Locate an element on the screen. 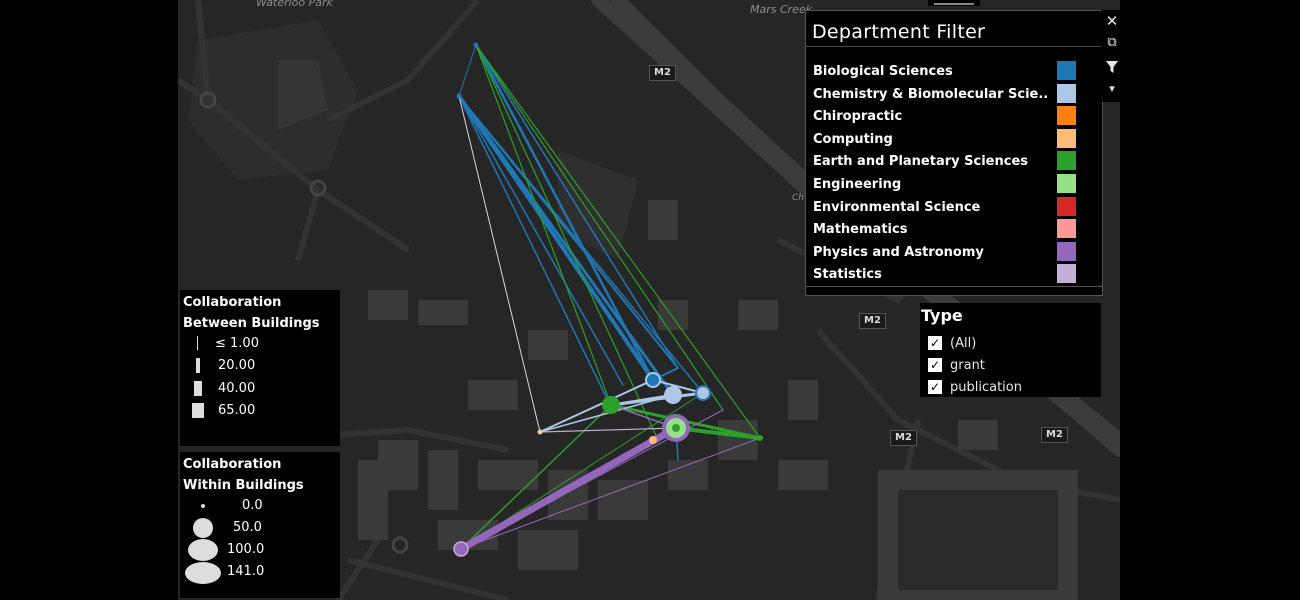 Image resolution: width=1300 pixels, height=600 pixels. close-icon: ✕ is located at coordinates (1112, 21).